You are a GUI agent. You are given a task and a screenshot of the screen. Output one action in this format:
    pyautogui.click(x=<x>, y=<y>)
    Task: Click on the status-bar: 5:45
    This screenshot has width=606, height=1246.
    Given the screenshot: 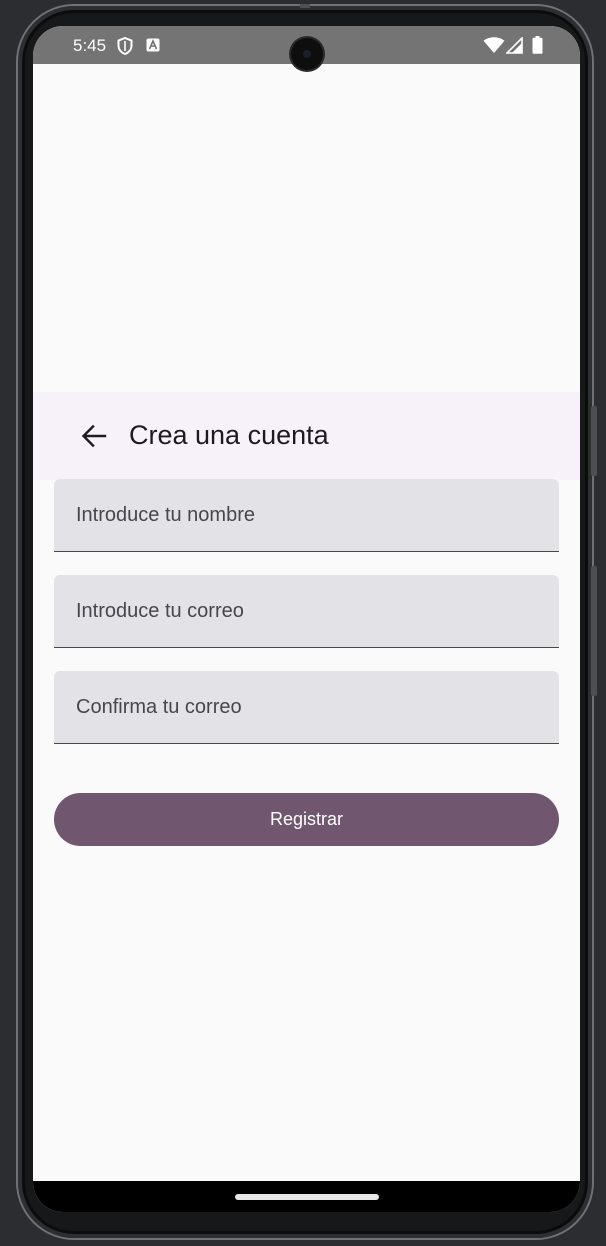 What is the action you would take?
    pyautogui.click(x=306, y=48)
    